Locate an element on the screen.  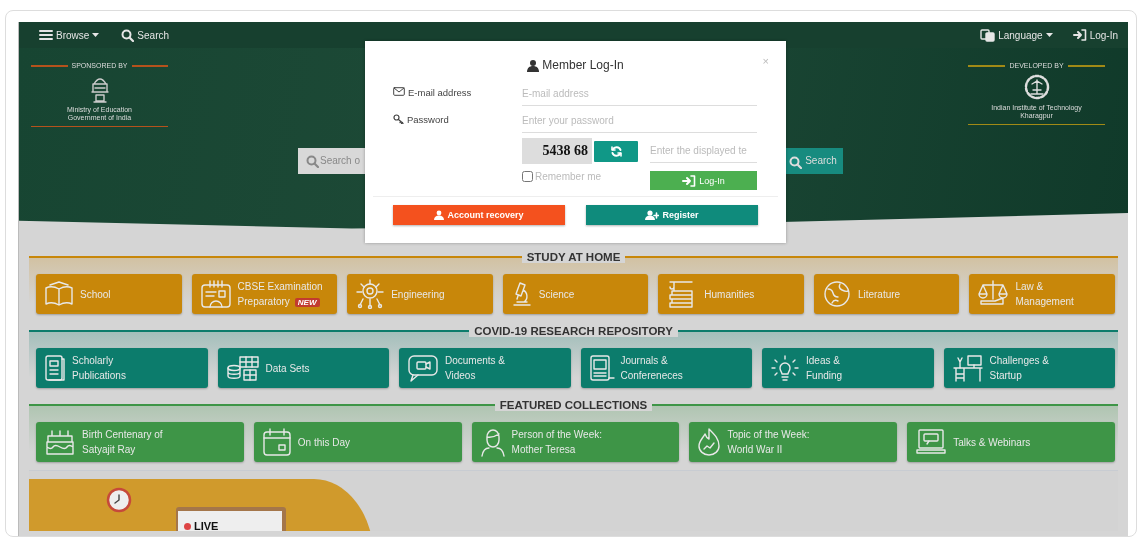
category-tile: Topic of the Week: World War II is located at coordinates (793, 442).